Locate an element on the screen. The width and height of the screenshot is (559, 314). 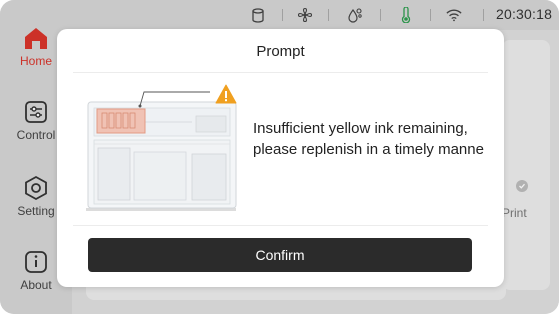
warning-triangle-icon is located at coordinates (226, 94).